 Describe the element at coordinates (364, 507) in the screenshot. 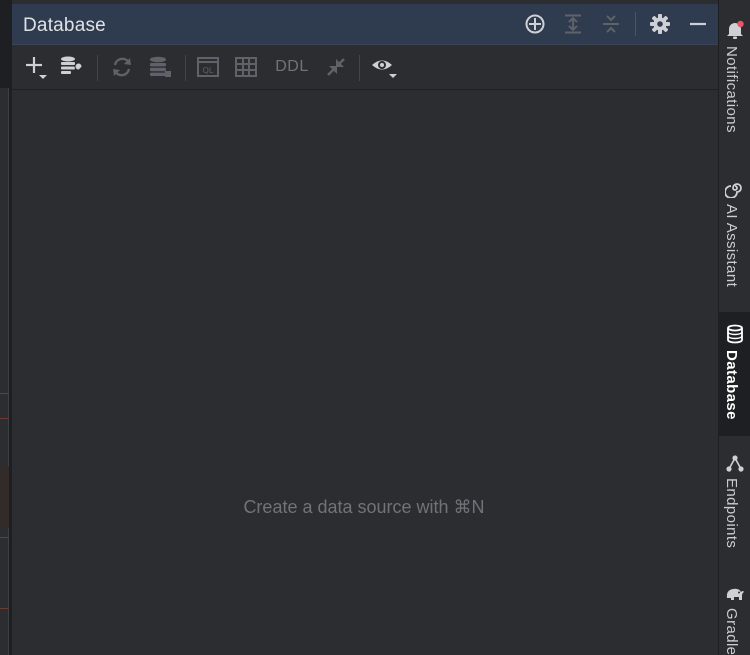

I see `empty-state-message: Create a data source with ⌘N` at that location.